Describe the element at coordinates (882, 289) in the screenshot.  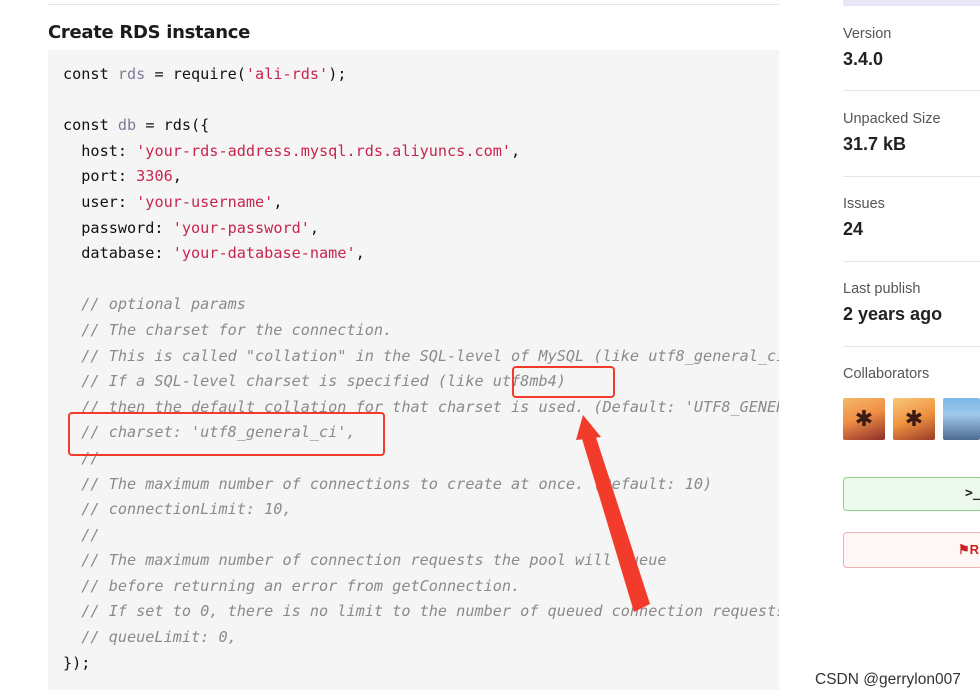
I see `last-publish-label: Last publish` at that location.